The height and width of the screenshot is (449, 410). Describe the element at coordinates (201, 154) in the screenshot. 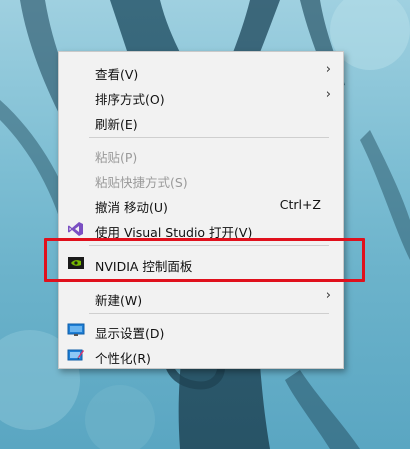

I see `menu-item-paste: 粘贴(P)` at that location.